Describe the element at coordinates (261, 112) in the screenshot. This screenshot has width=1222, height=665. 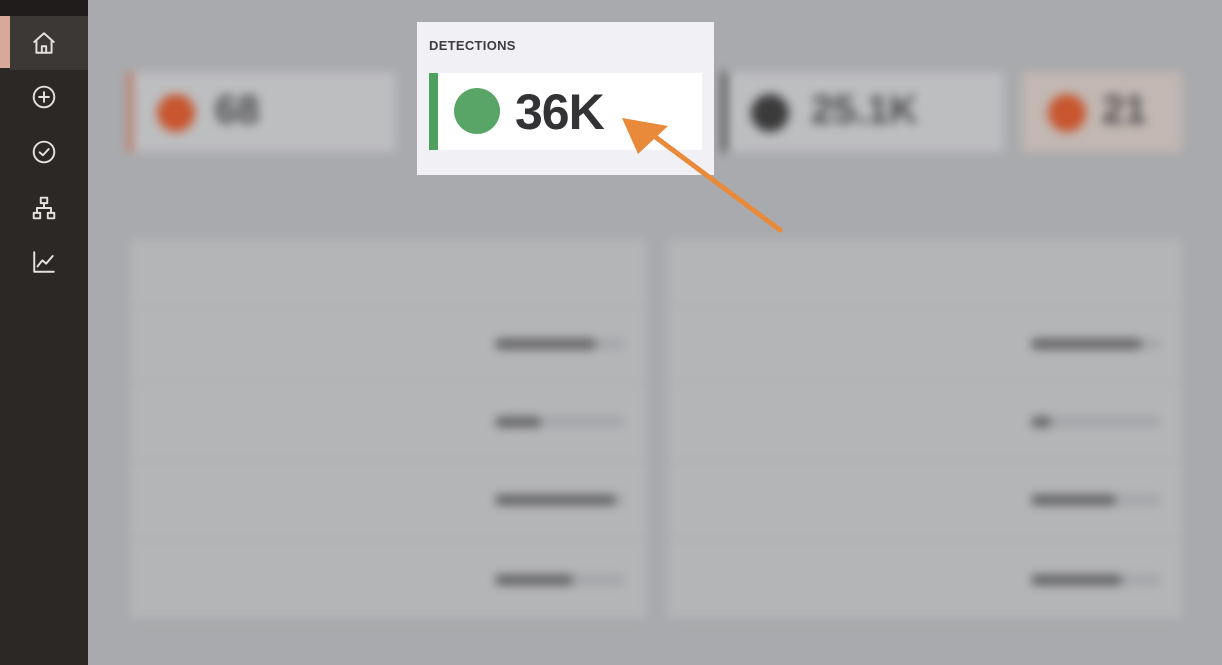
I see `stat-card-sessions: 68` at that location.